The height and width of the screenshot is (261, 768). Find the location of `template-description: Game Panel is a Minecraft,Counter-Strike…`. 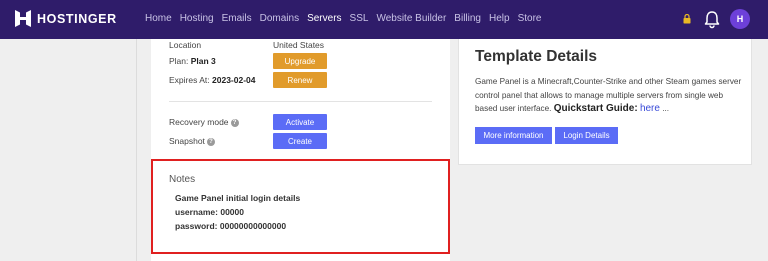

template-description: Game Panel is a Minecraft,Counter-Strike… is located at coordinates (610, 95).